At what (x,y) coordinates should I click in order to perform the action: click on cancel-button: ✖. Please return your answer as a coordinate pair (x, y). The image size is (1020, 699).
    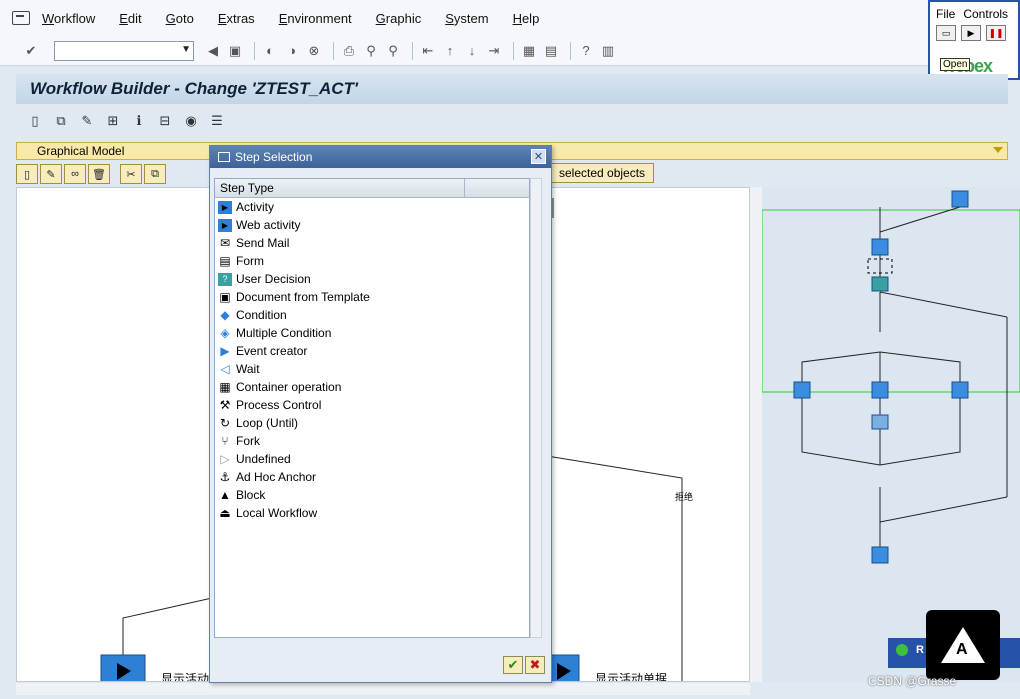
    Looking at the image, I should click on (535, 665).